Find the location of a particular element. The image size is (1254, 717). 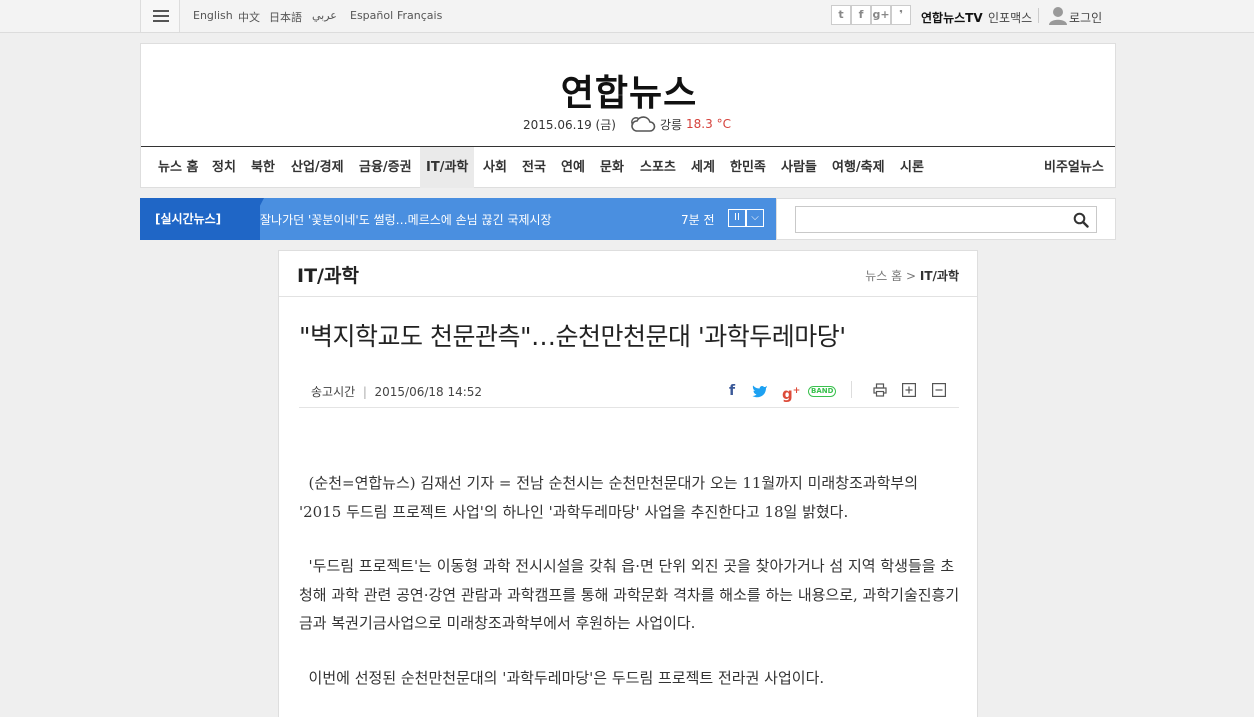

breadcrumb: 뉴스 홈 > IT/과학 is located at coordinates (912, 275).